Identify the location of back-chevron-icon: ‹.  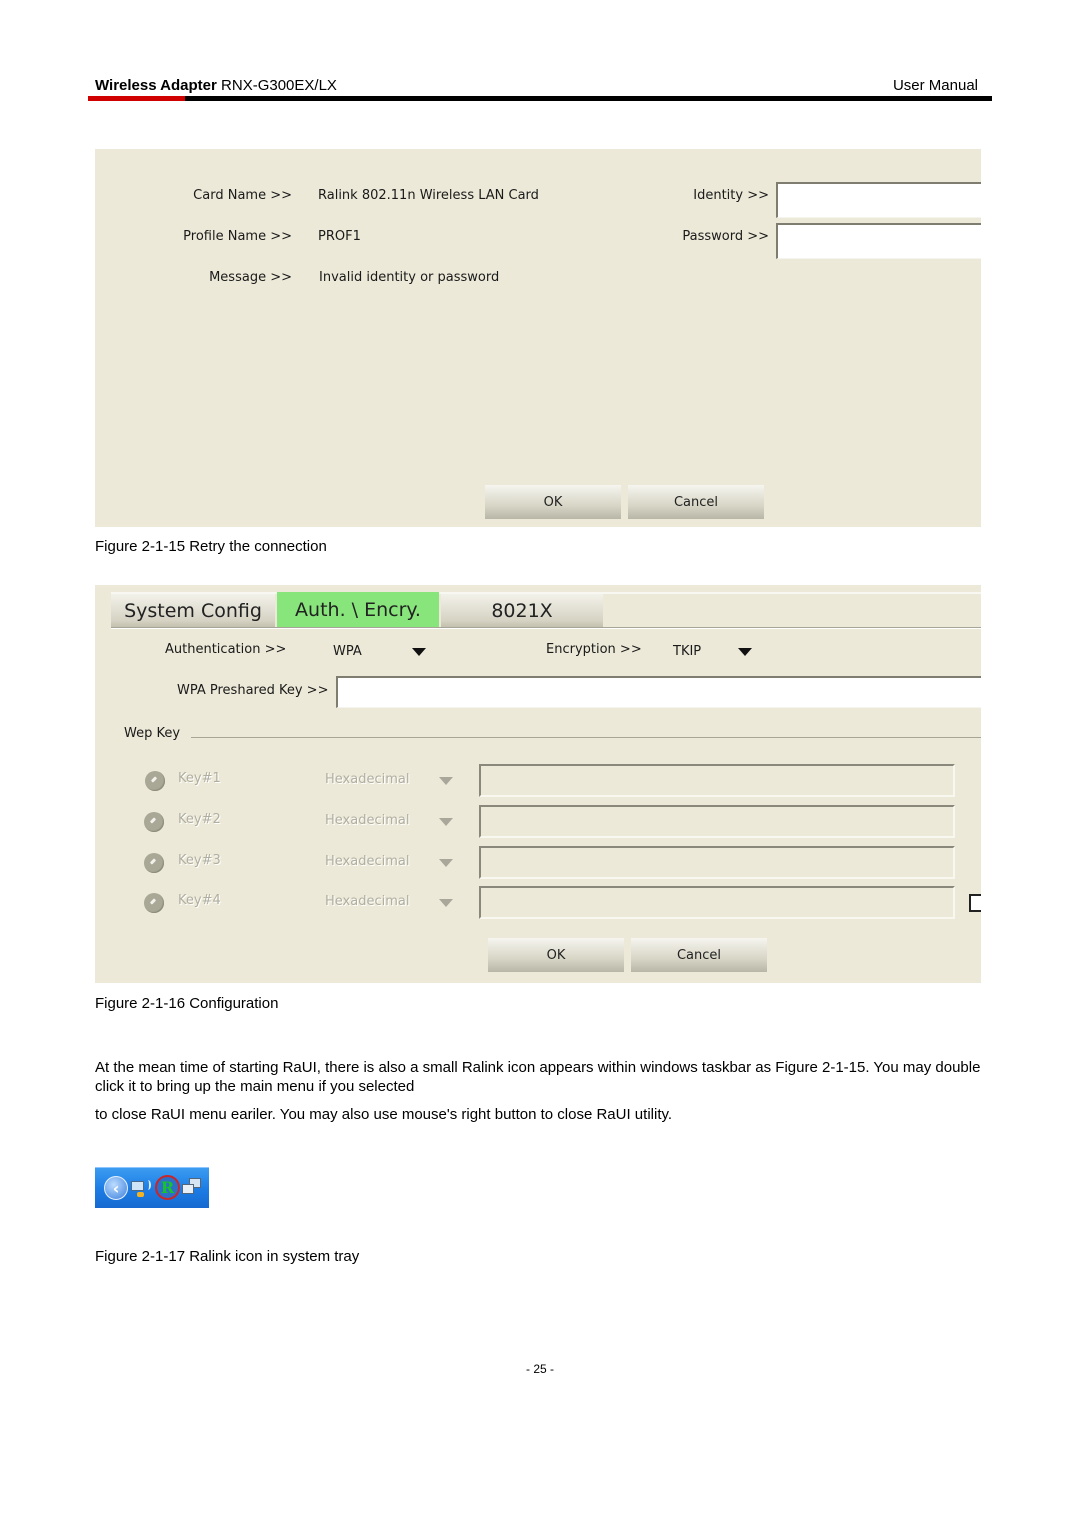
(116, 1188).